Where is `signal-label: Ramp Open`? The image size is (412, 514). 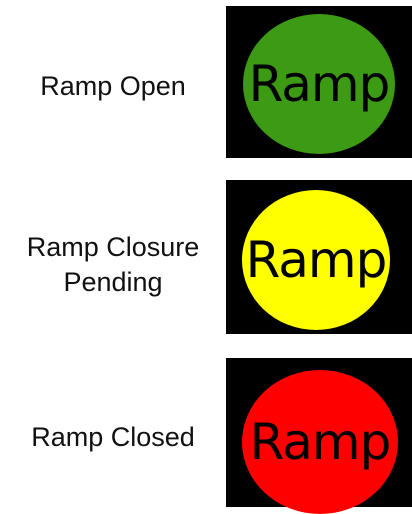
signal-label: Ramp Open is located at coordinates (113, 86).